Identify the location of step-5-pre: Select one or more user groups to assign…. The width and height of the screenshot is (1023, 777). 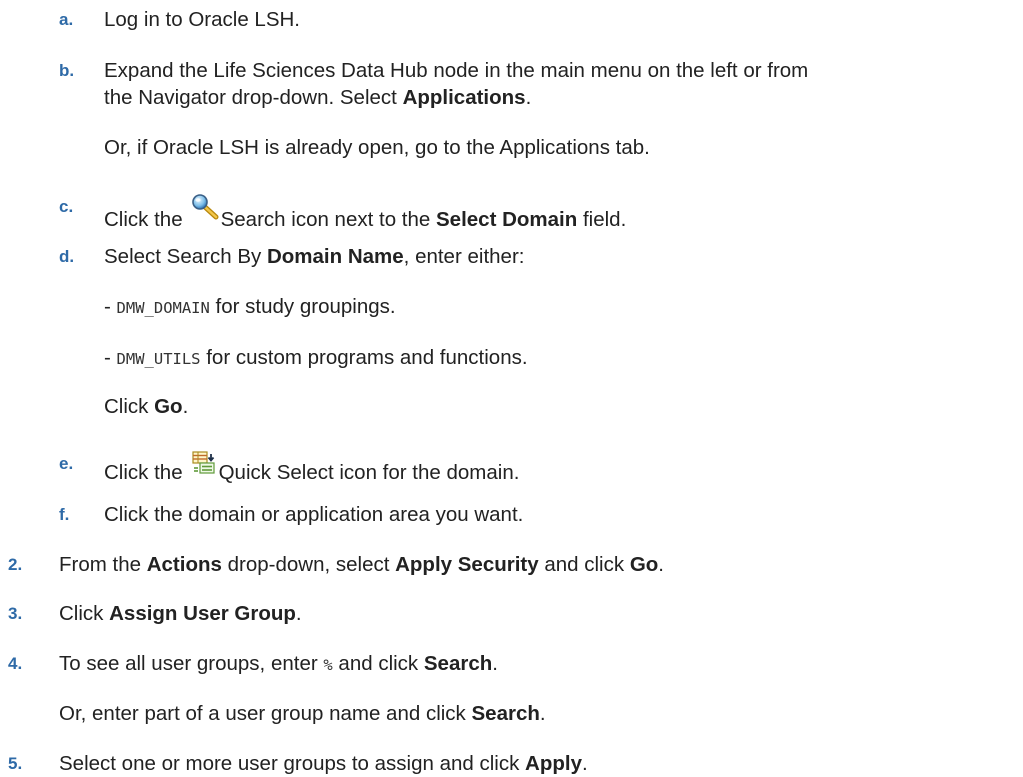
(292, 764).